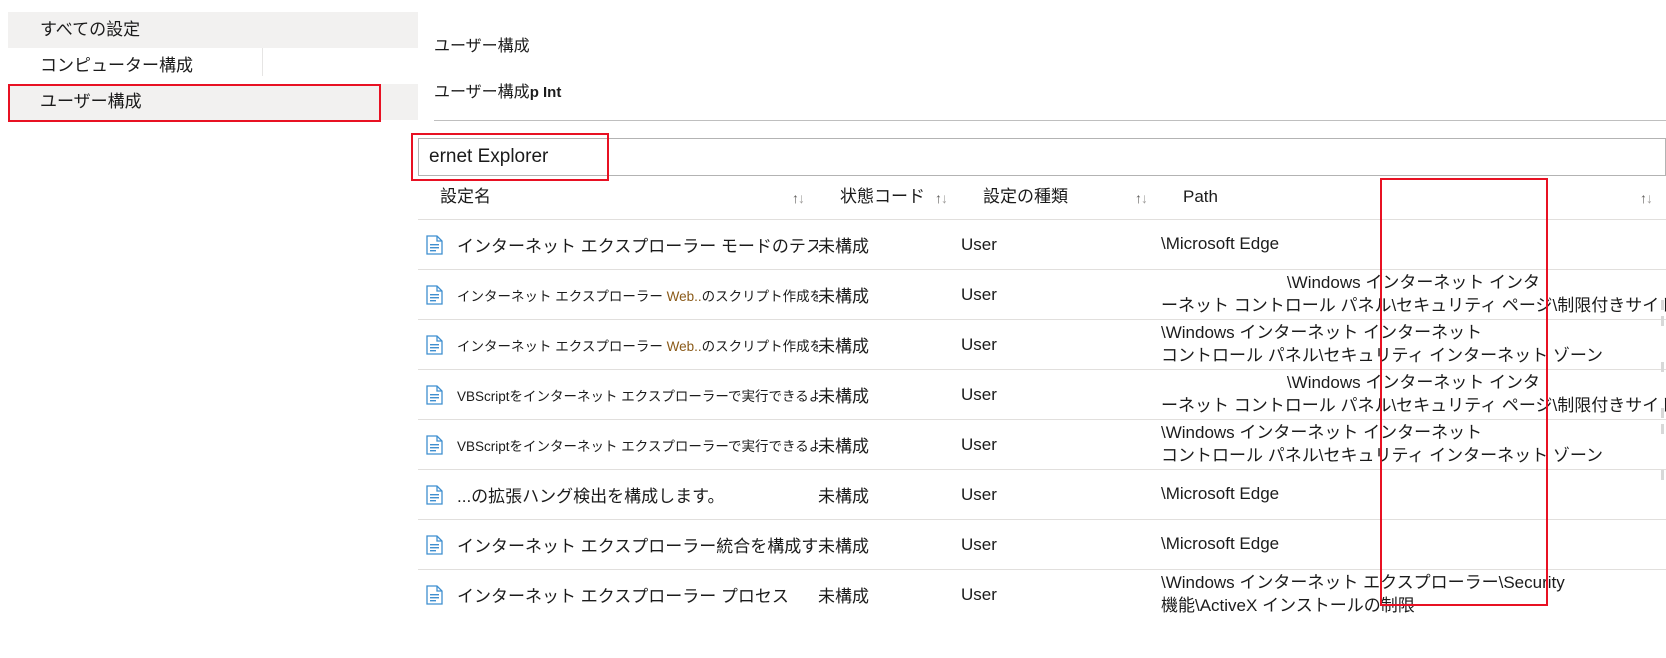 The width and height of the screenshot is (1666, 658). Describe the element at coordinates (889, 201) in the screenshot. I see `column-header-status-code: 状態コード ↑↓` at that location.